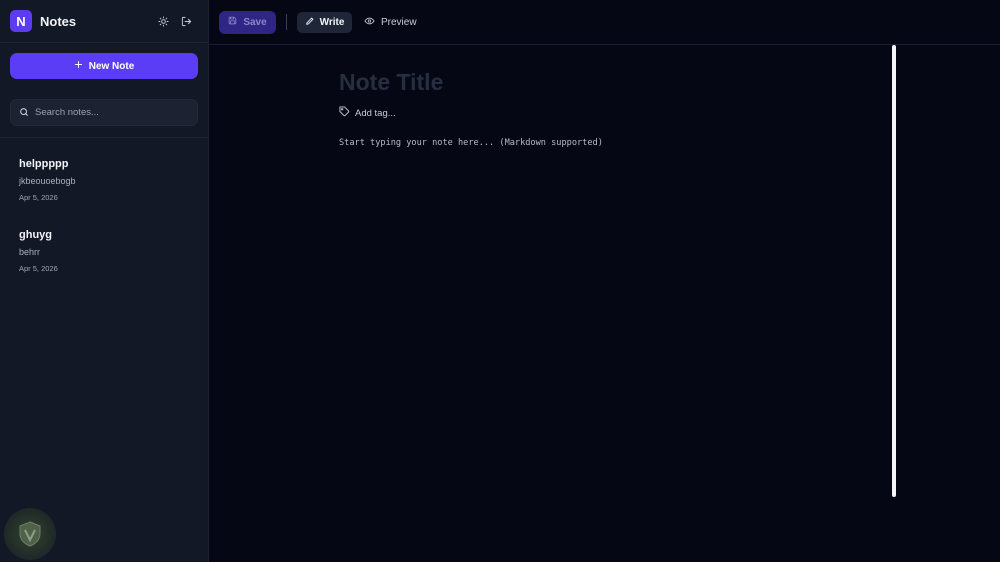 Image resolution: width=1000 pixels, height=562 pixels. What do you see at coordinates (175, 21) in the screenshot?
I see `header-actions` at bounding box center [175, 21].